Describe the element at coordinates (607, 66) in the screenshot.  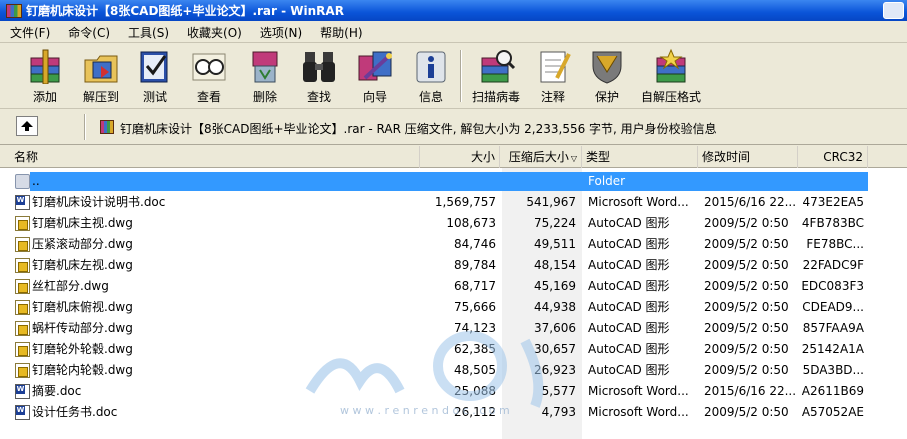
I see `protect-shield-icon` at that location.